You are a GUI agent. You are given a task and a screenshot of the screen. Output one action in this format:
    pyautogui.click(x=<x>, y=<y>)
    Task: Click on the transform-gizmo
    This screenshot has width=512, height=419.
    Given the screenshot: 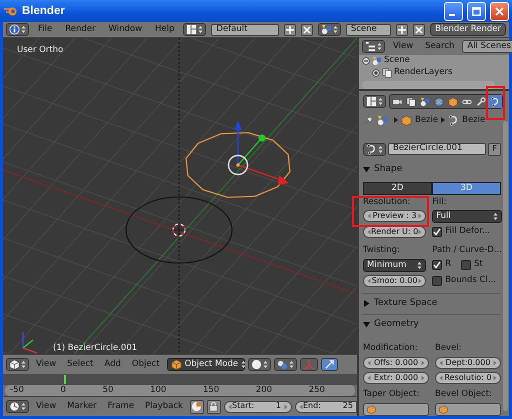 What is the action you would take?
    pyautogui.click(x=258, y=153)
    